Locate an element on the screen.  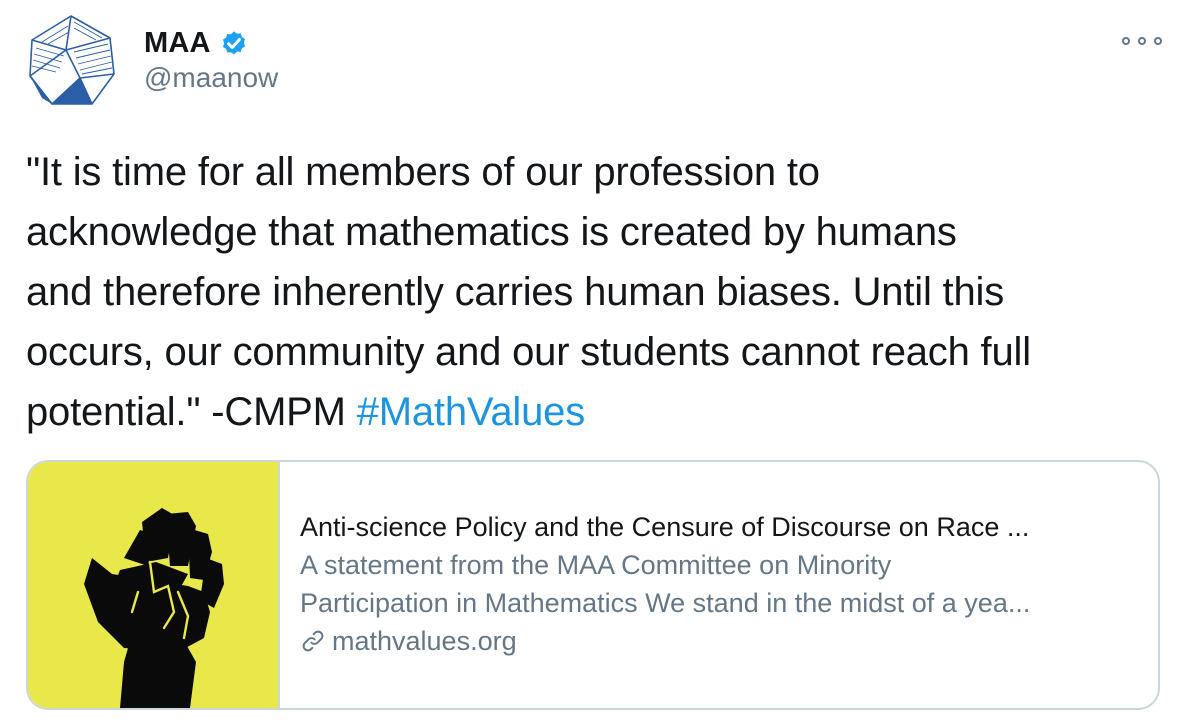
card-domain: mathvalues.org is located at coordinates (729, 641).